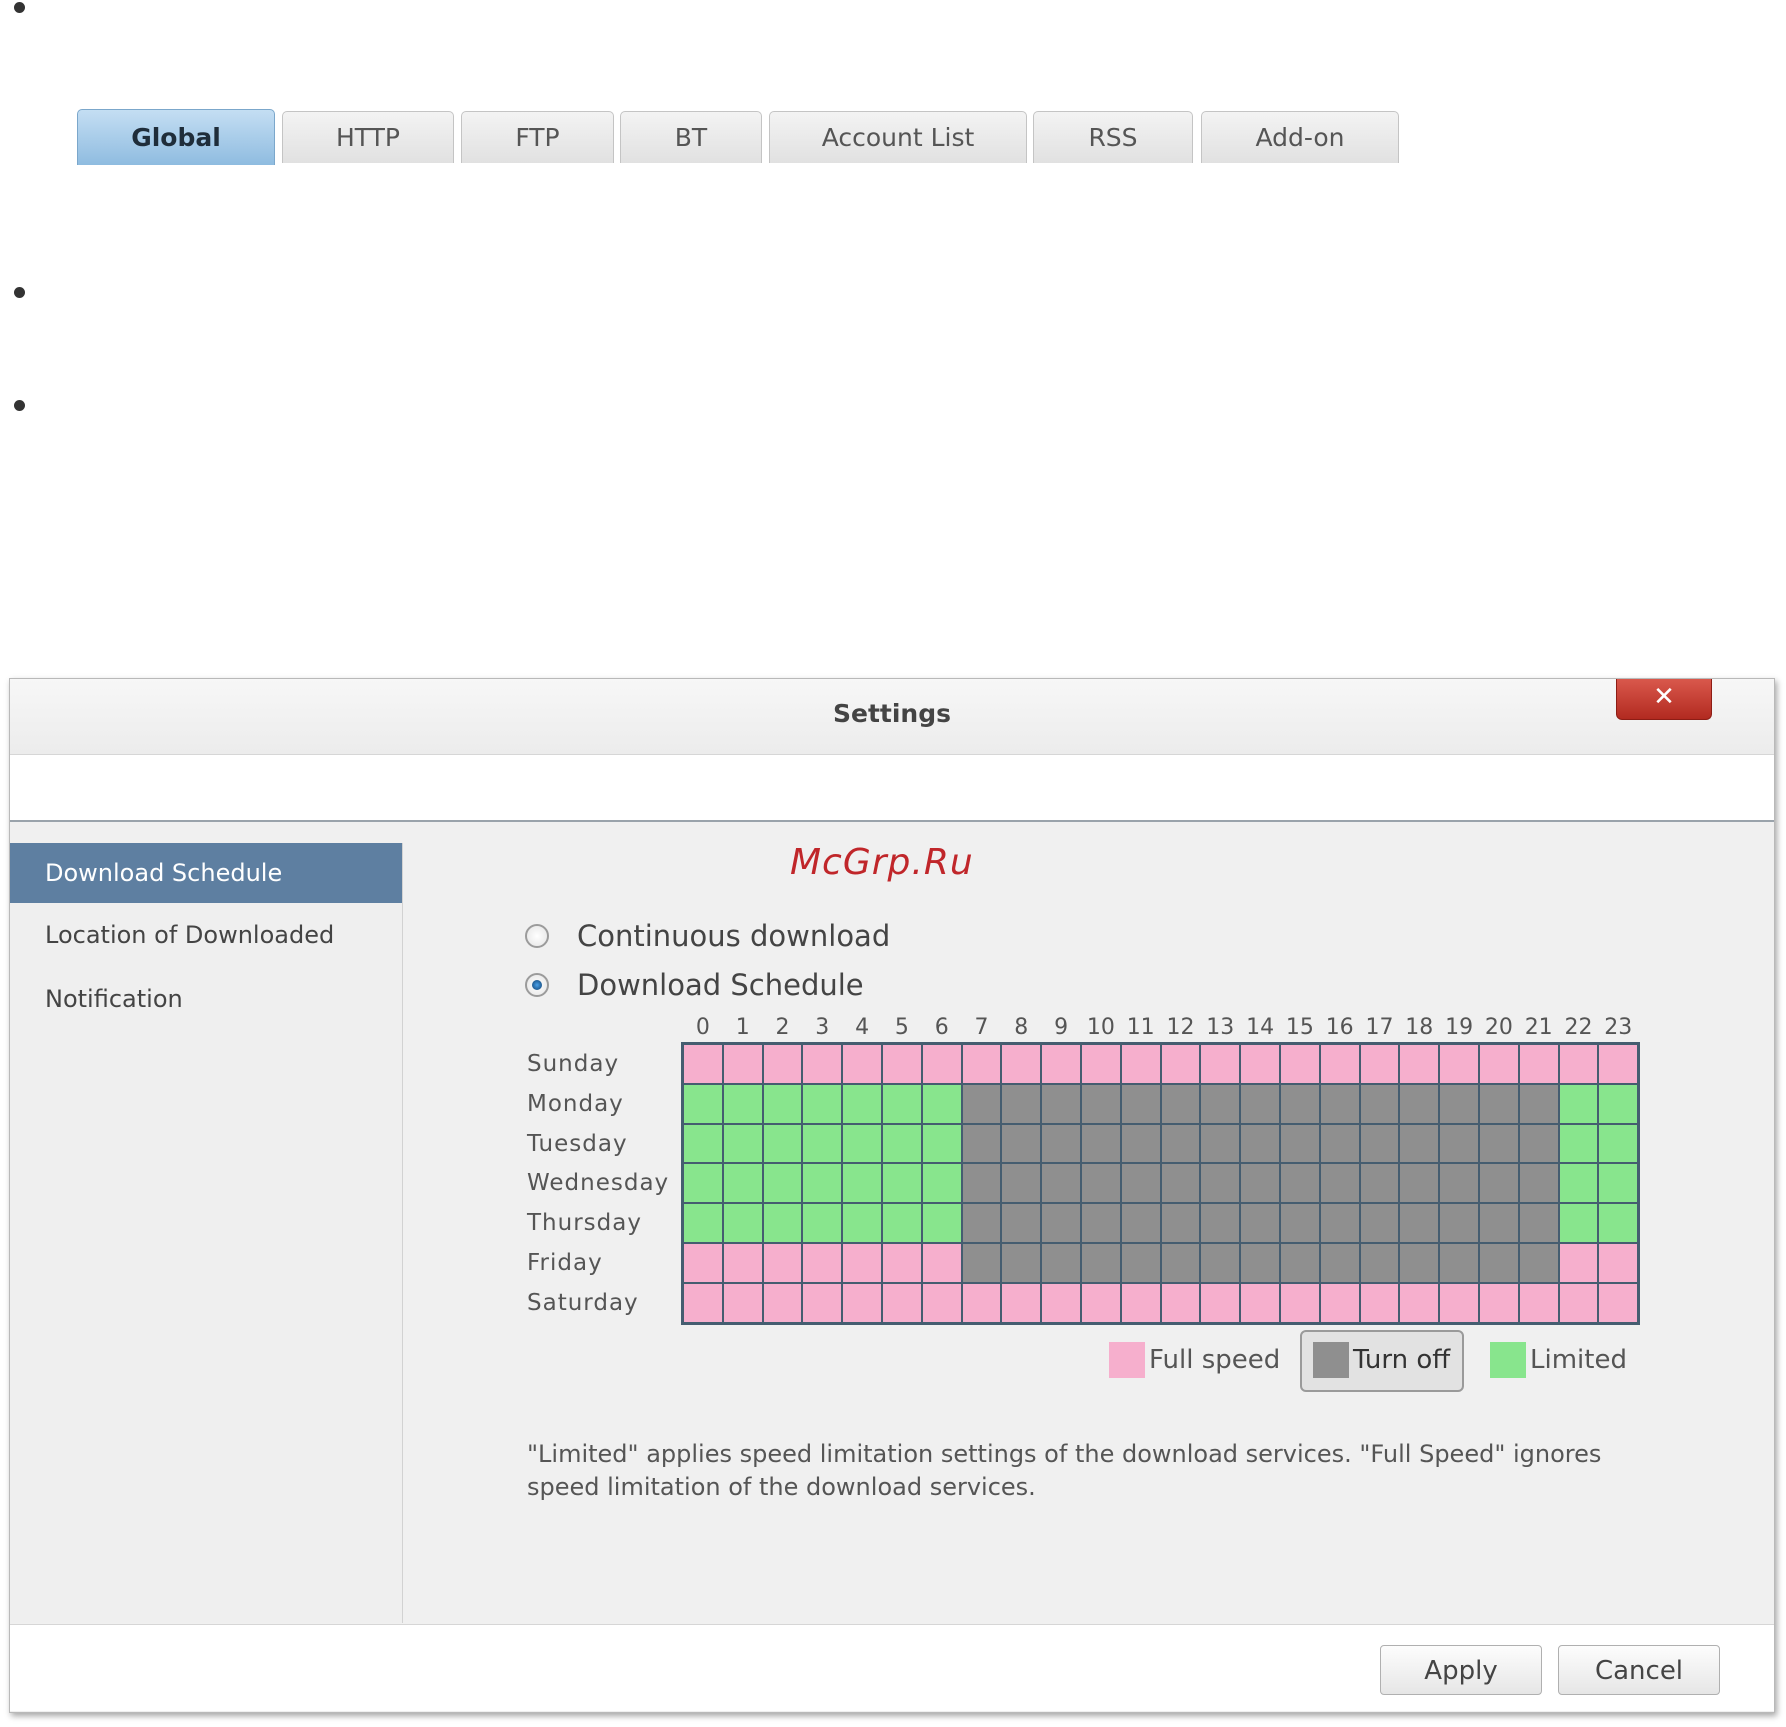  Describe the element at coordinates (206, 999) in the screenshot. I see `sidebar-item-notification: Notification` at that location.